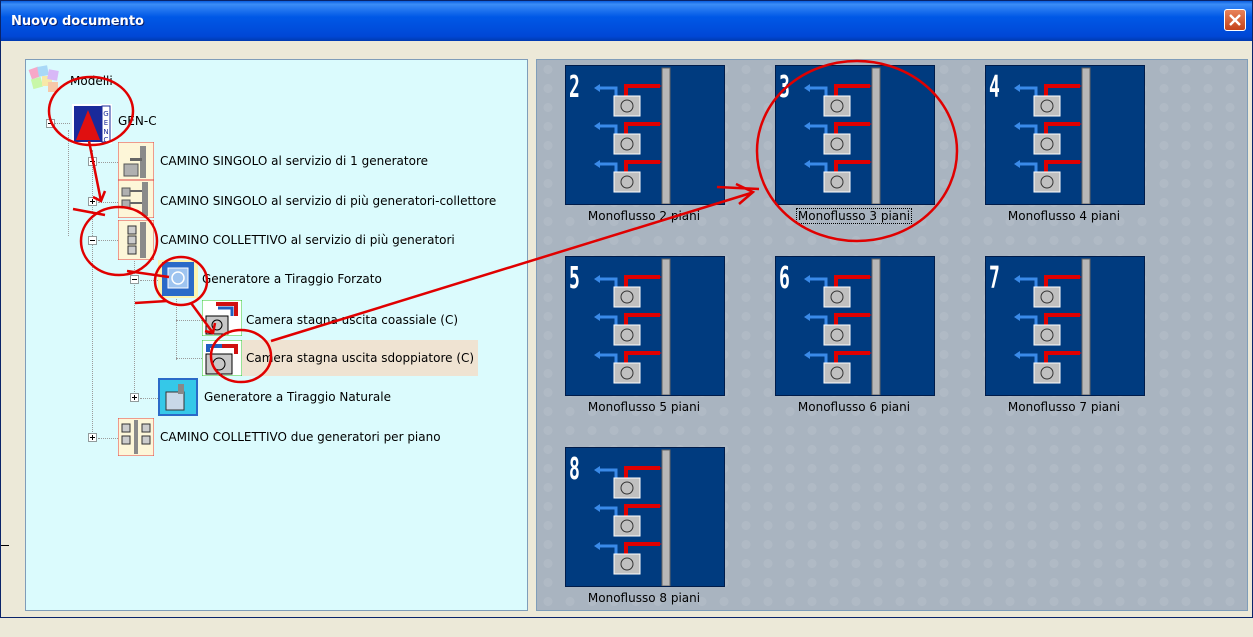 Image resolution: width=1253 pixels, height=637 pixels. I want to click on template-preview-image: 2, so click(645, 134).